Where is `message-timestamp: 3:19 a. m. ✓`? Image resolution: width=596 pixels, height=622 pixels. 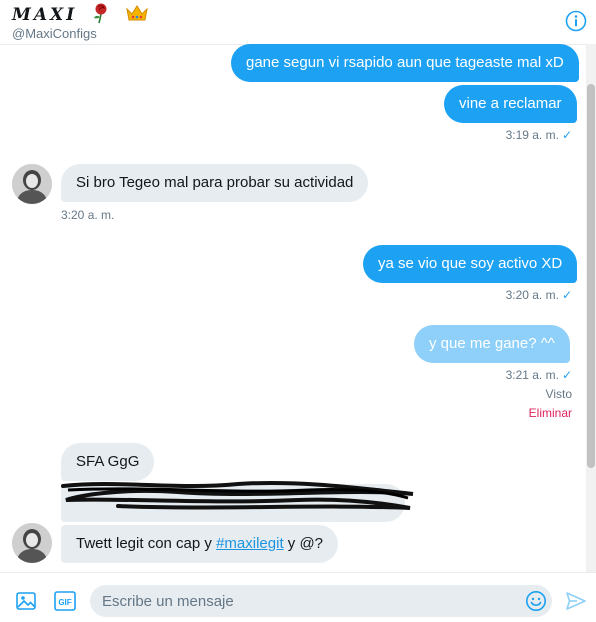 message-timestamp: 3:19 a. m. ✓ is located at coordinates (526, 135).